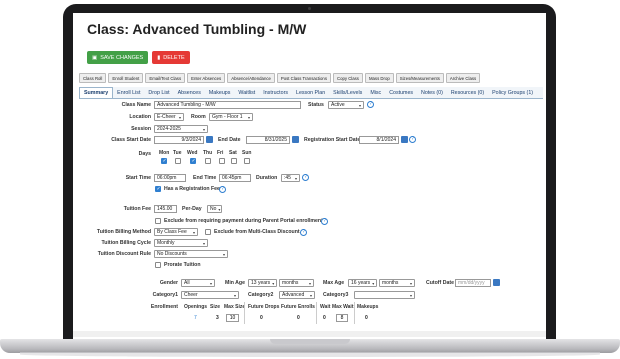 The image size is (620, 359). What do you see at coordinates (232, 318) in the screenshot?
I see `enrollment-max-size-input: 10` at bounding box center [232, 318].